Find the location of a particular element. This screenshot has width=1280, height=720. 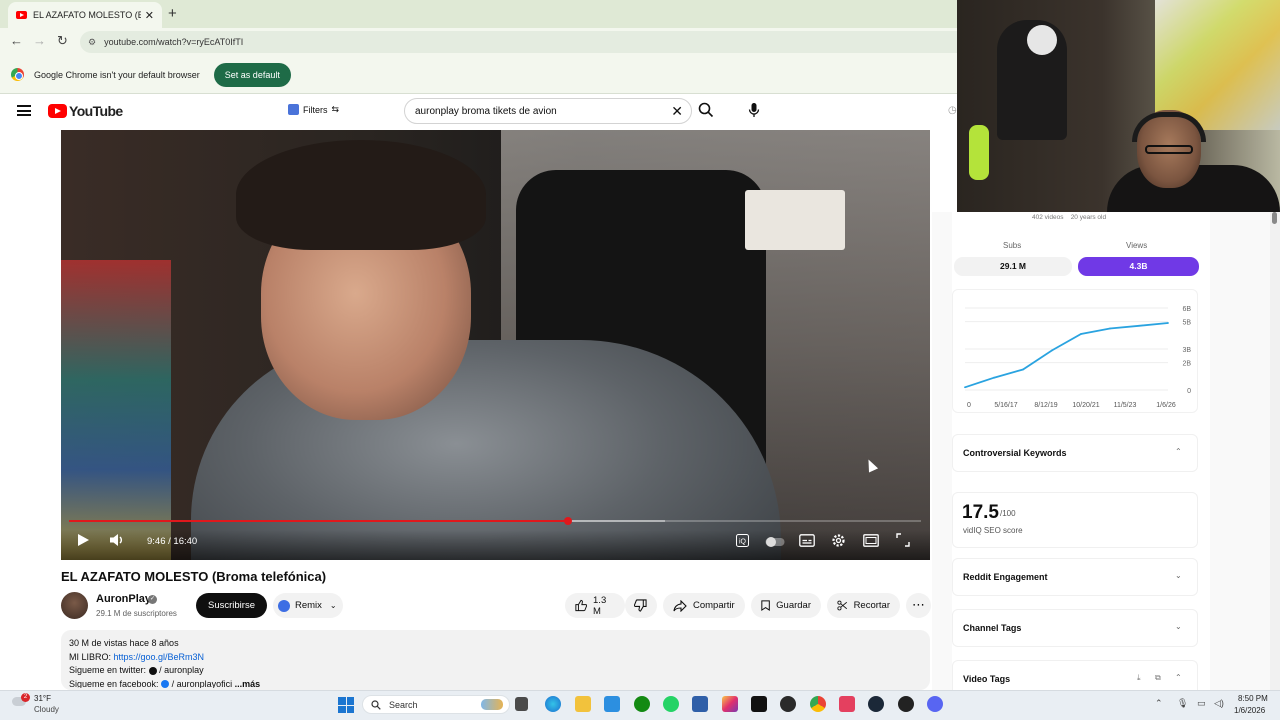

browser-tab: EL AZAFATO MOLESTO (Broma ✕ is located at coordinates (85, 15).